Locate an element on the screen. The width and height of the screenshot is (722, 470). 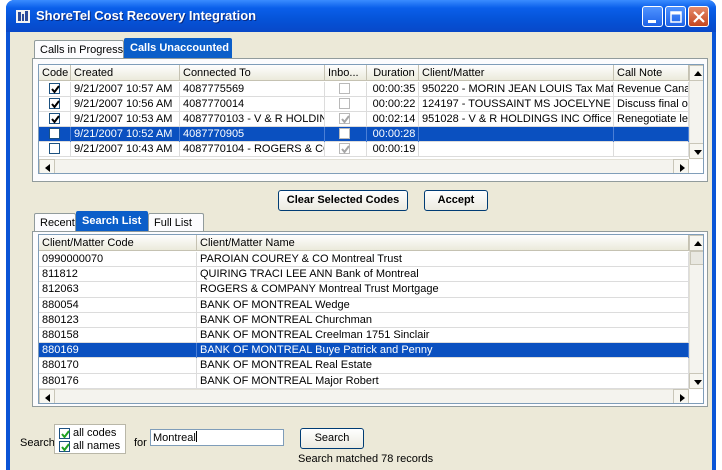
tab-recent: Recent is located at coordinates (55, 222).